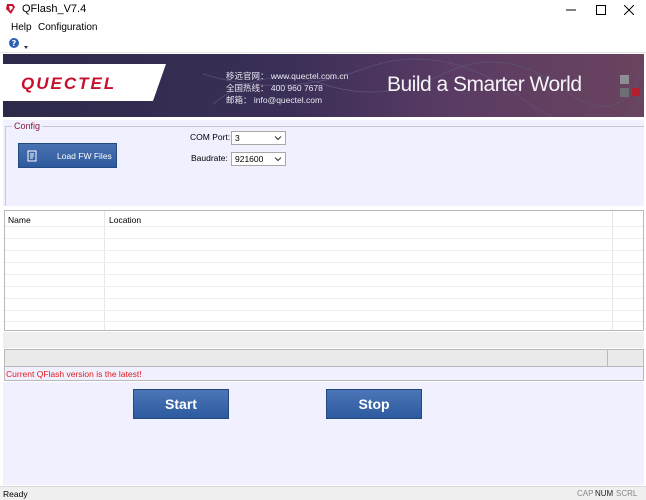 Image resolution: width=646 pixels, height=500 pixels. What do you see at coordinates (125, 220) in the screenshot?
I see `column-header-location: Location` at bounding box center [125, 220].